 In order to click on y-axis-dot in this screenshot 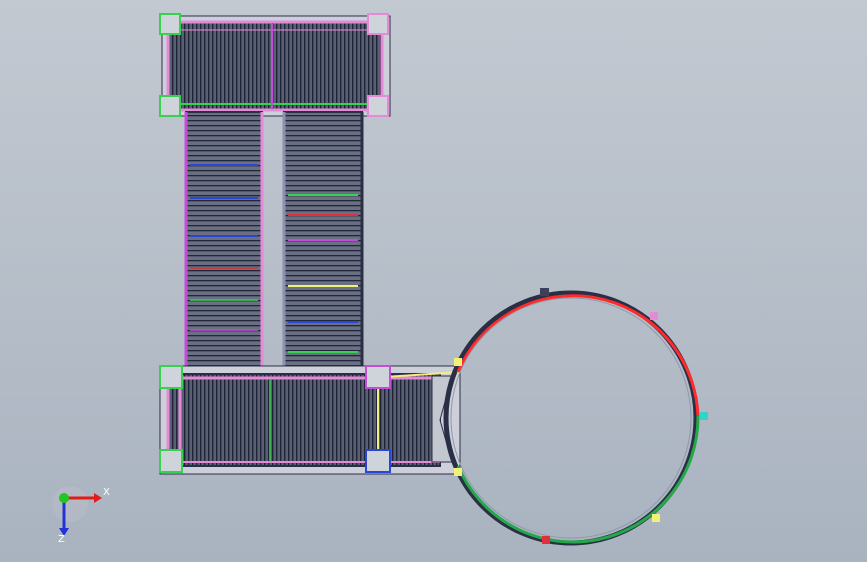, I will do `click(64, 498)`.